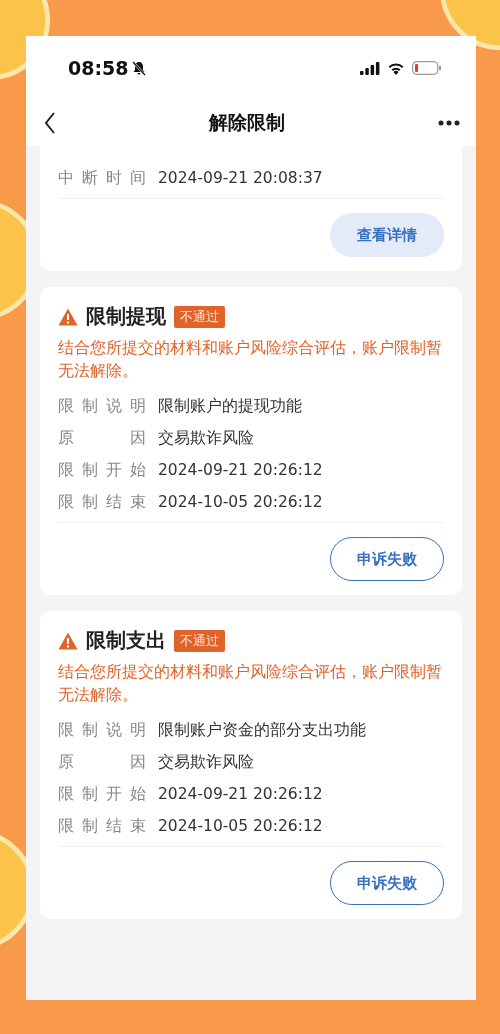 The image size is (500, 1034). Describe the element at coordinates (240, 178) in the screenshot. I see `field-value: 2024-09-21 20:08:37` at that location.